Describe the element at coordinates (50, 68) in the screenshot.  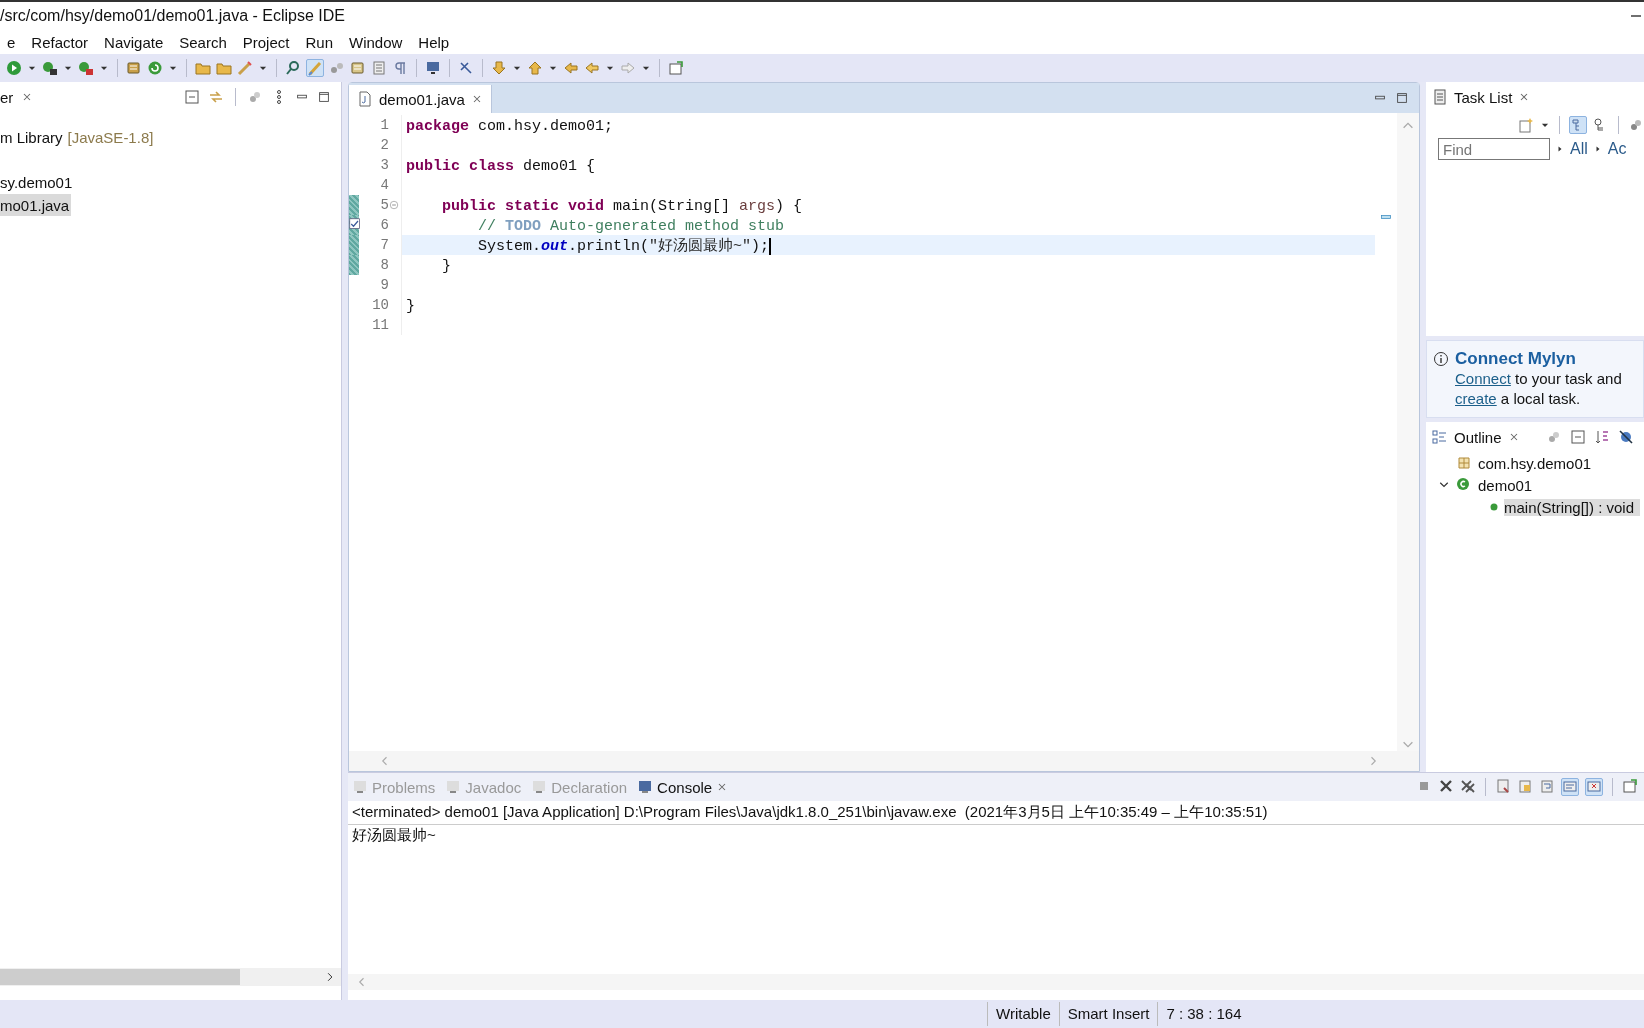
I see `external-tools-icon` at that location.